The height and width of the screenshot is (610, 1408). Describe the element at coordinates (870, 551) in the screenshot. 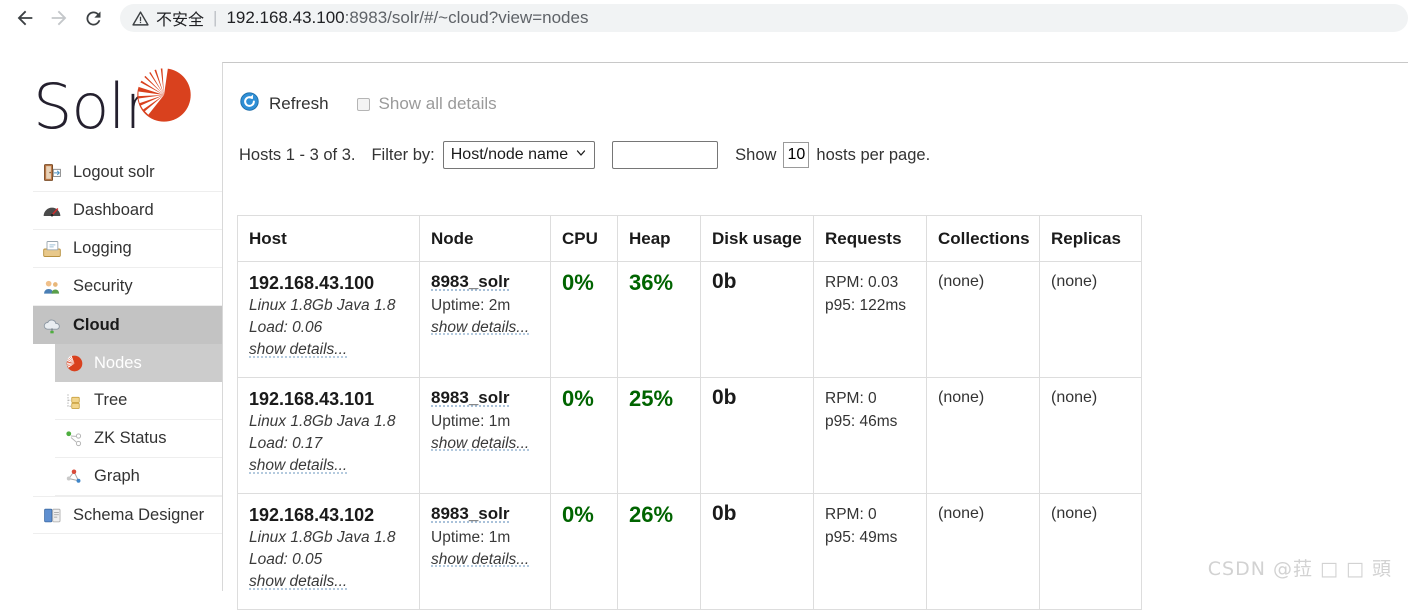

I see `cell-requests: RPM: 0 p95: 49ms` at that location.